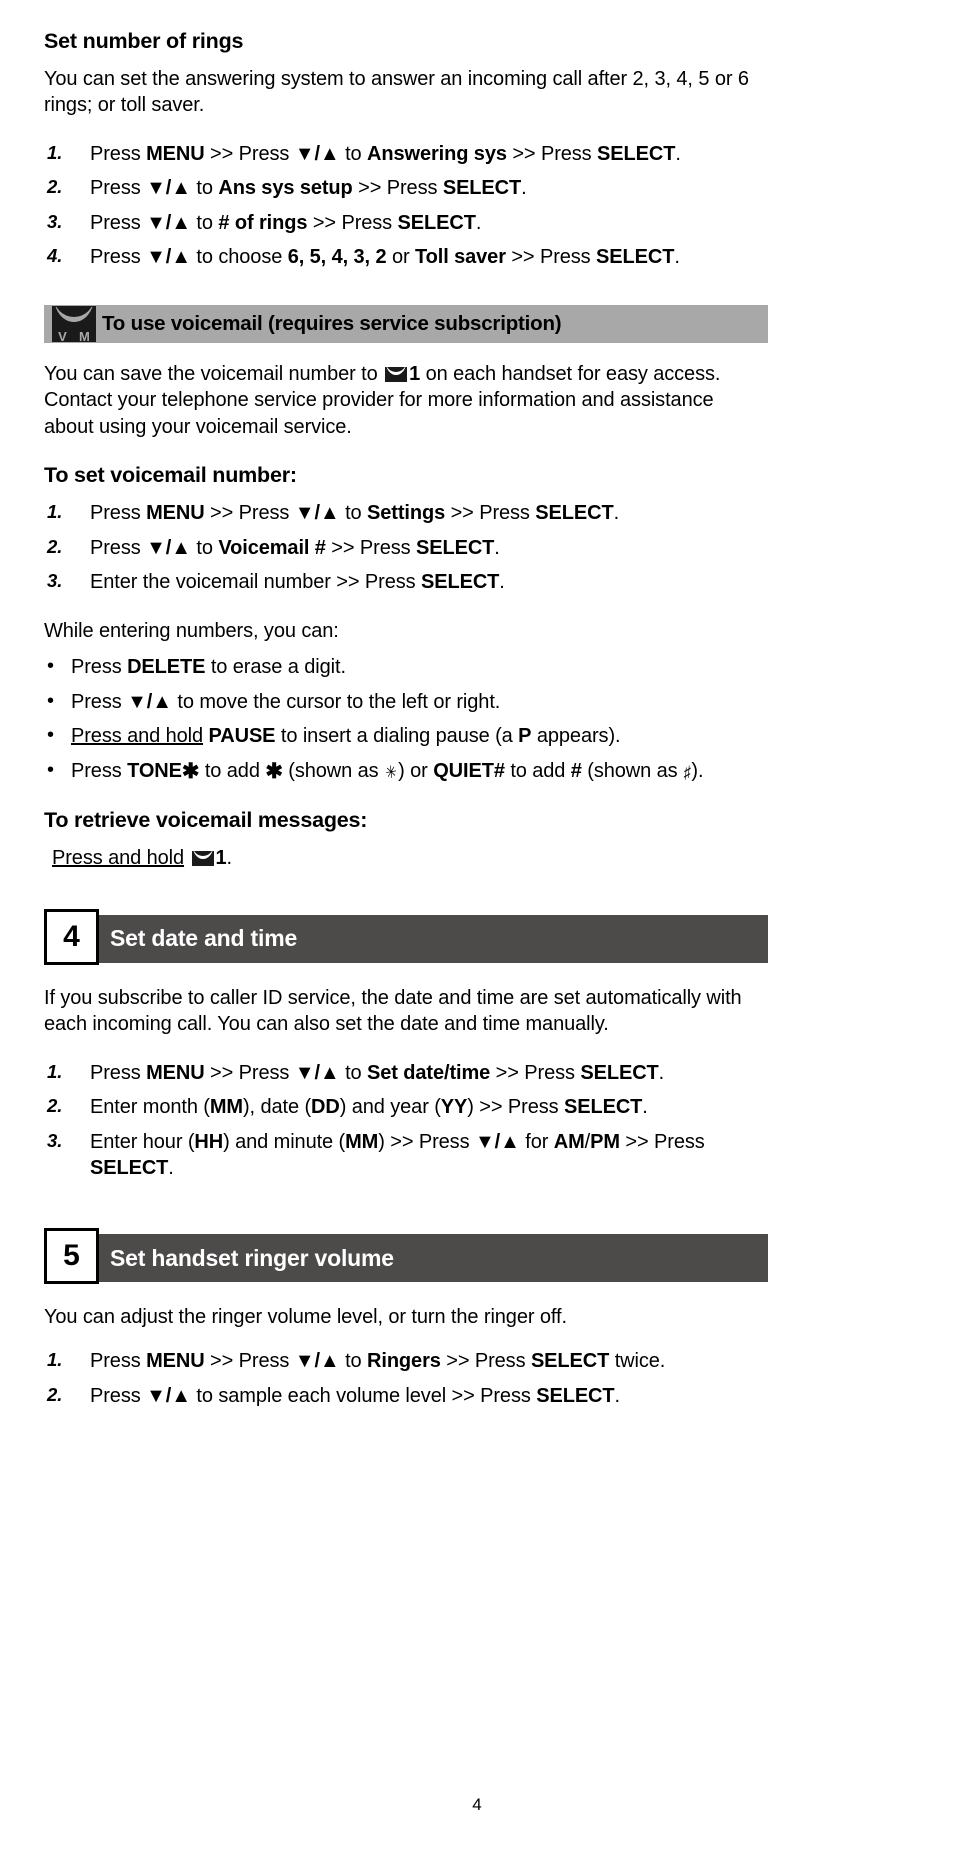 The height and width of the screenshot is (1849, 954). What do you see at coordinates (74, 336) in the screenshot?
I see `vm-letters: V M` at bounding box center [74, 336].